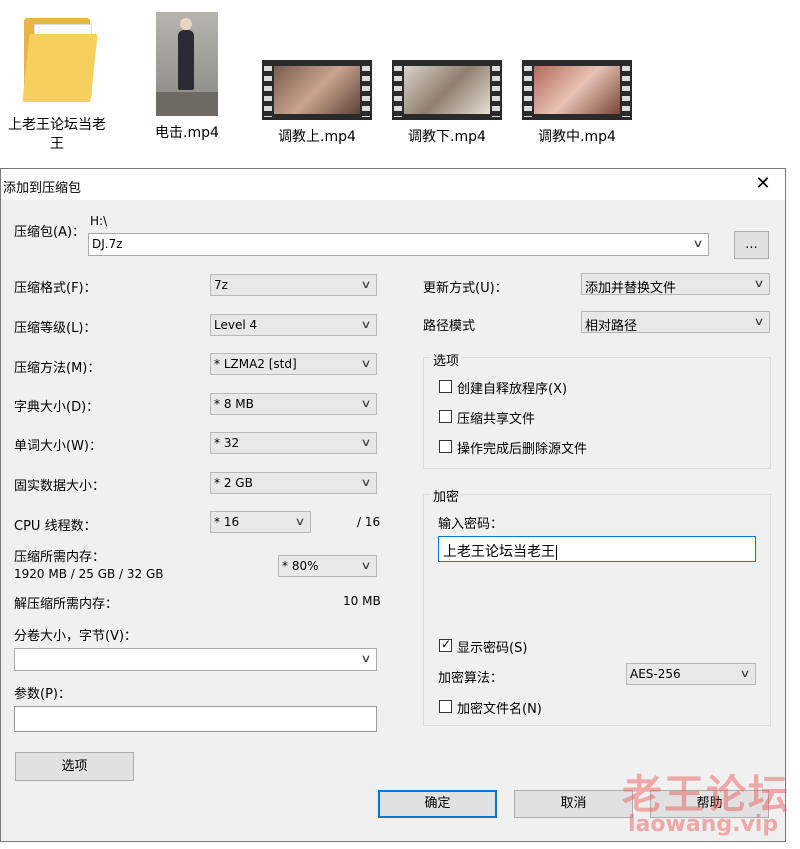 The height and width of the screenshot is (849, 800). Describe the element at coordinates (42, 694) in the screenshot. I see `params-label: 参数(P)：` at that location.